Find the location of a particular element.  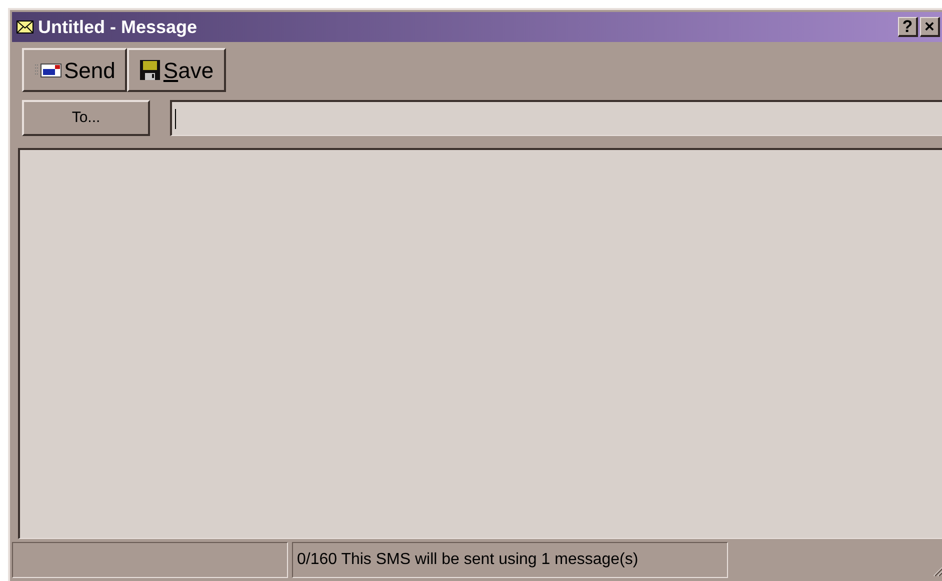

recipient-field is located at coordinates (556, 118).